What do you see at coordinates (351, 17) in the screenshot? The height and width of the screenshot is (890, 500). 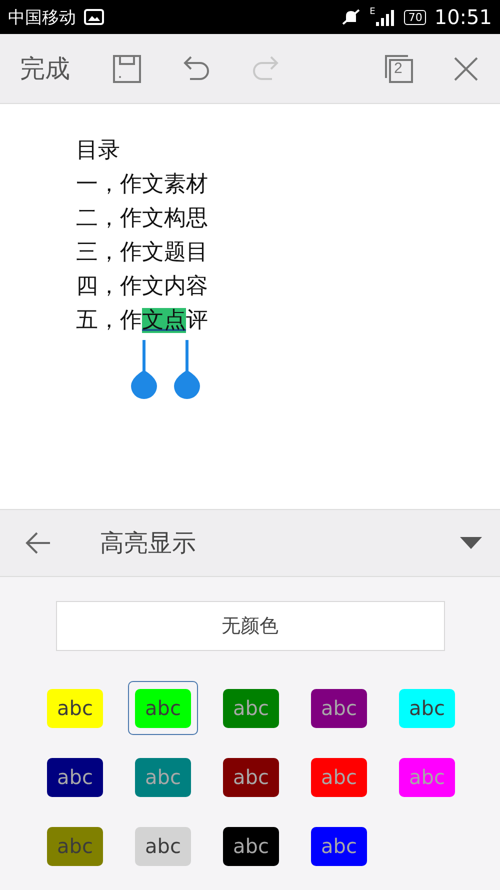 I see `muted-bell-icon` at bounding box center [351, 17].